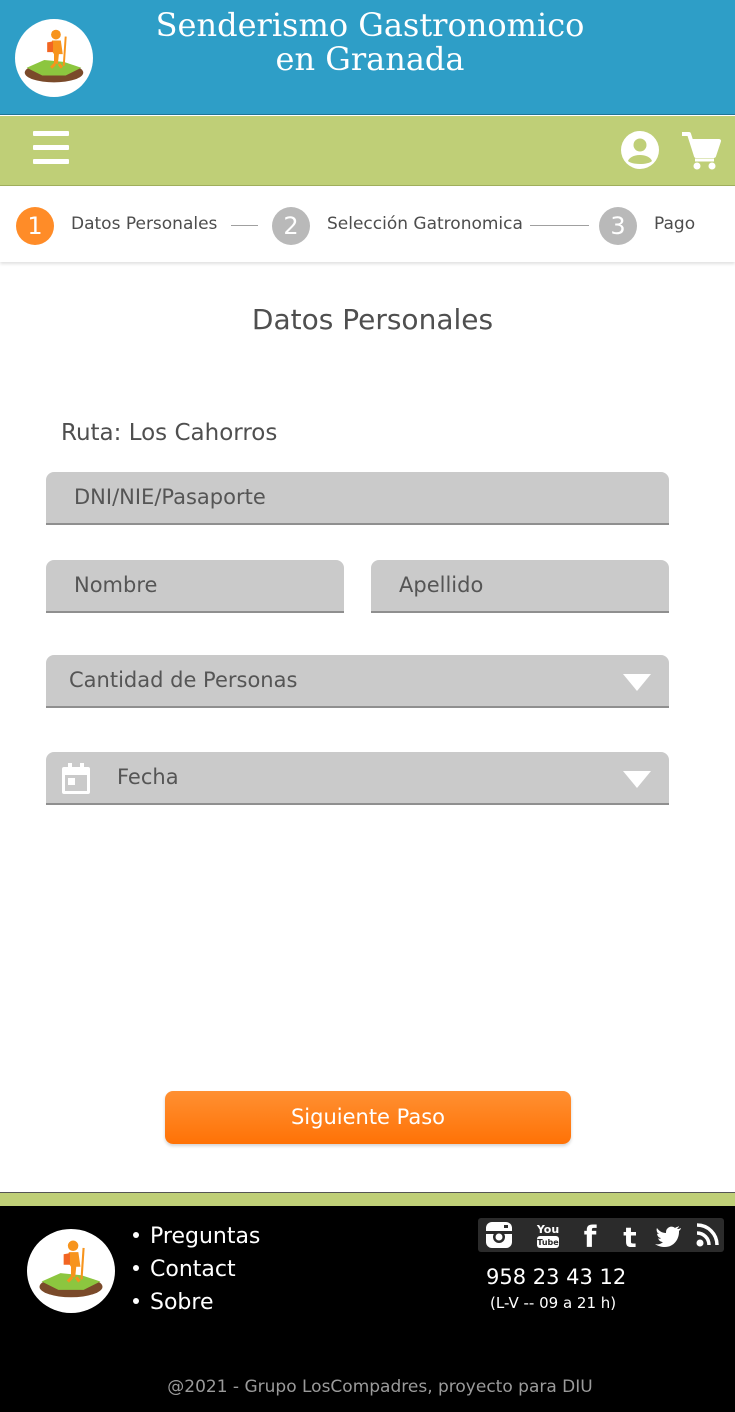 This screenshot has width=735, height=1412. I want to click on tumblr-icon: t, so click(630, 1235).